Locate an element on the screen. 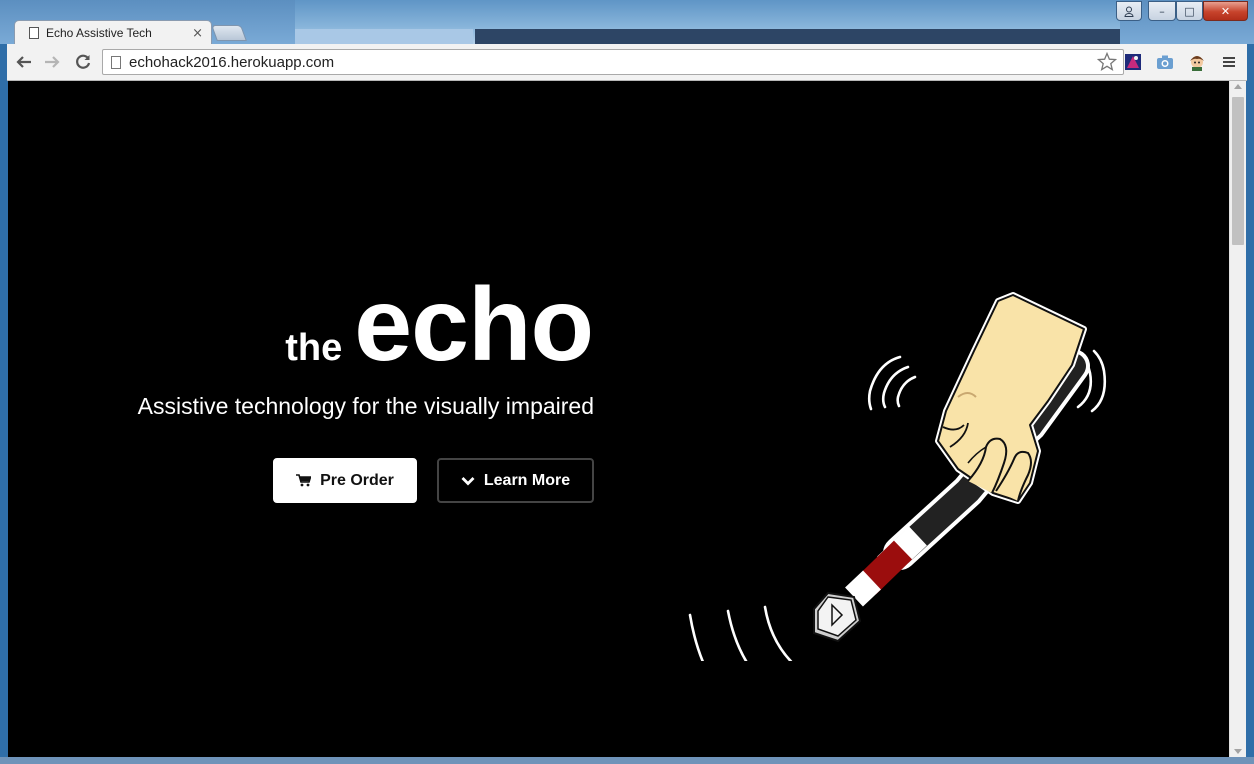  scroll-down-arrow-icon is located at coordinates (1238, 751).